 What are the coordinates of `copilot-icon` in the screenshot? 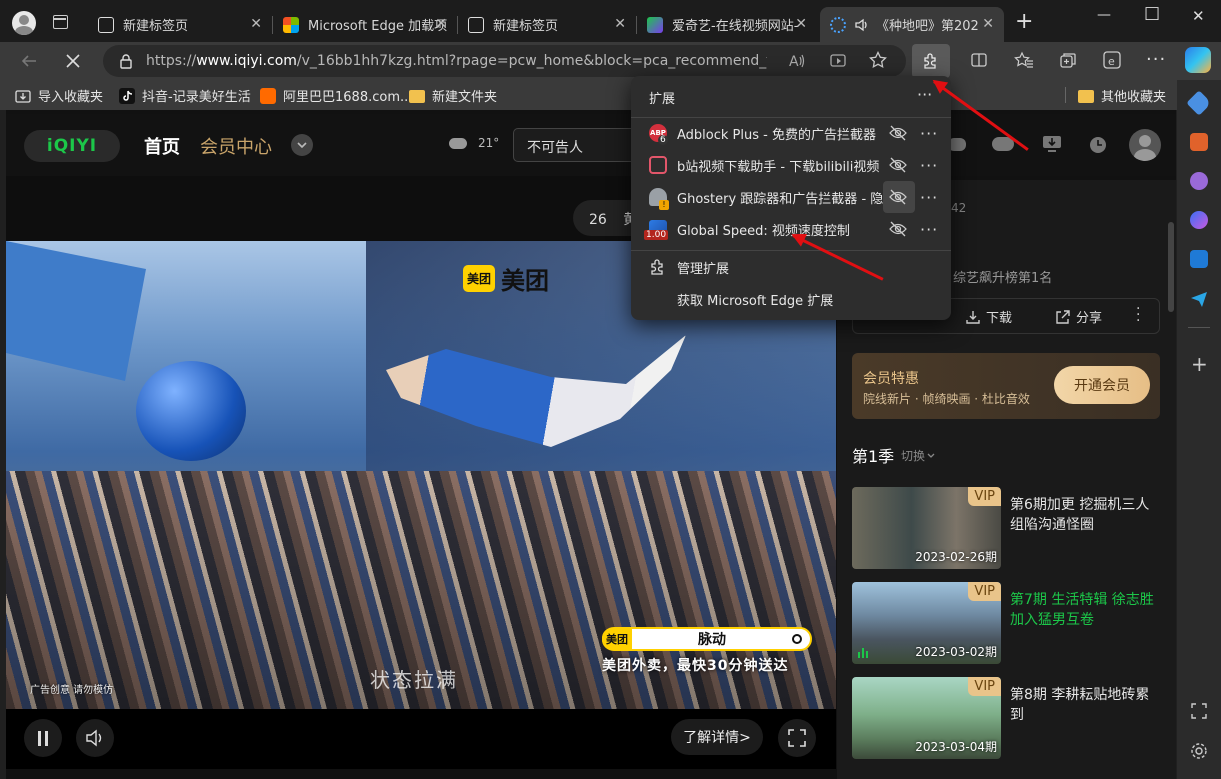 It's located at (1198, 60).